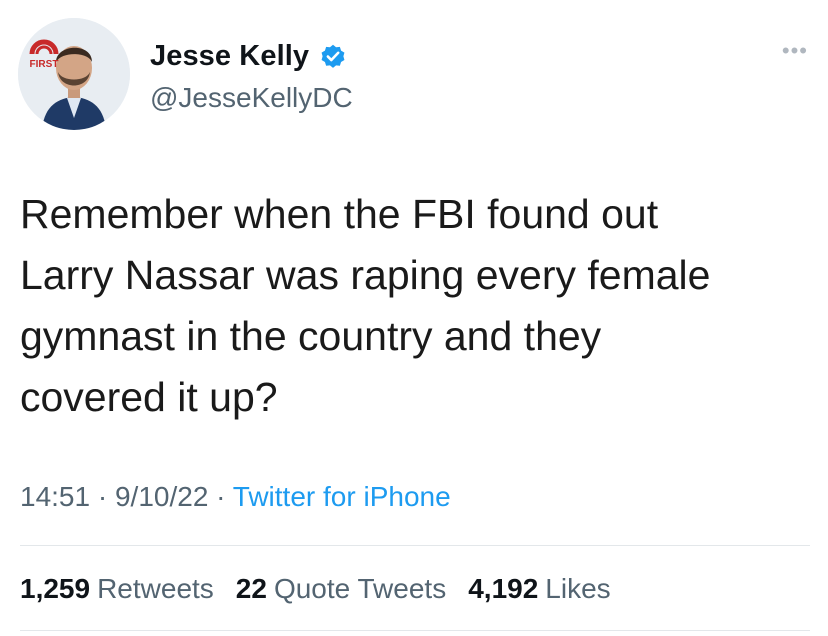 The width and height of the screenshot is (828, 636). I want to click on retweets-count: 1,259, so click(55, 588).